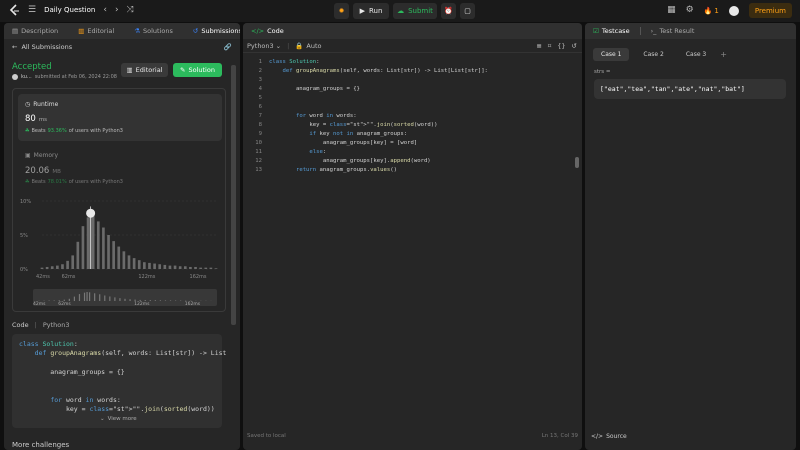 The width and height of the screenshot is (800, 450). What do you see at coordinates (308, 46) in the screenshot?
I see `auto-toggle: 🔒 Auto` at bounding box center [308, 46].